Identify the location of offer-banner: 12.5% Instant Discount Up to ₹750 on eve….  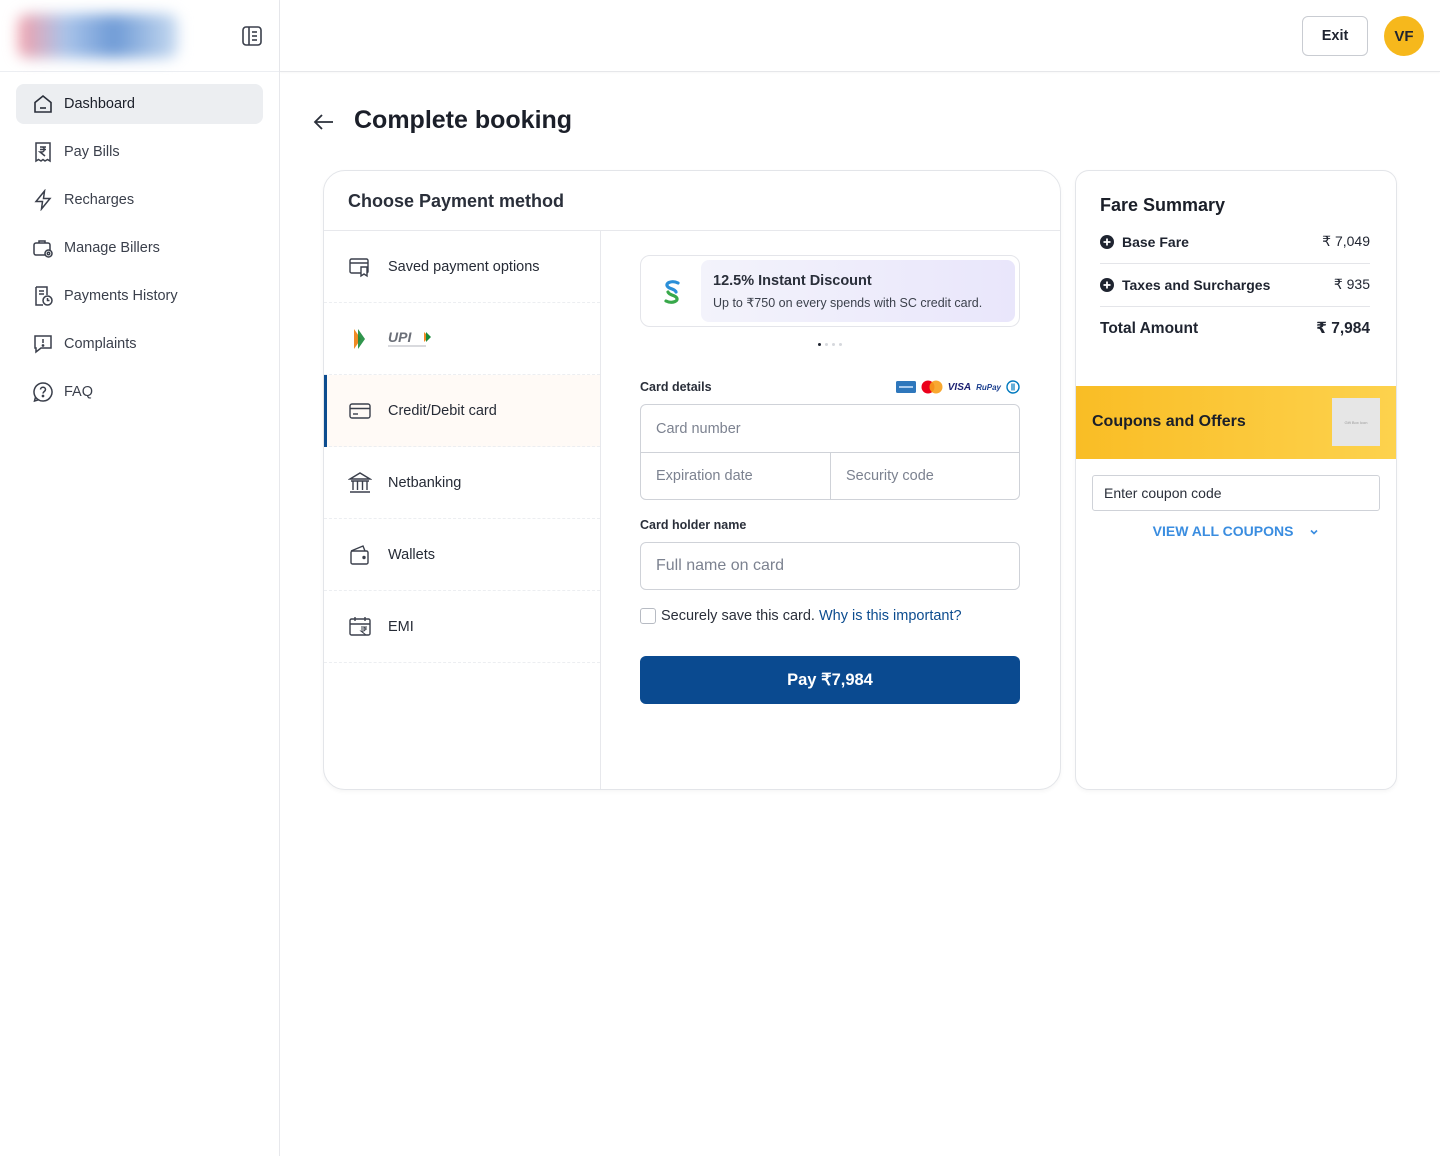
(830, 291).